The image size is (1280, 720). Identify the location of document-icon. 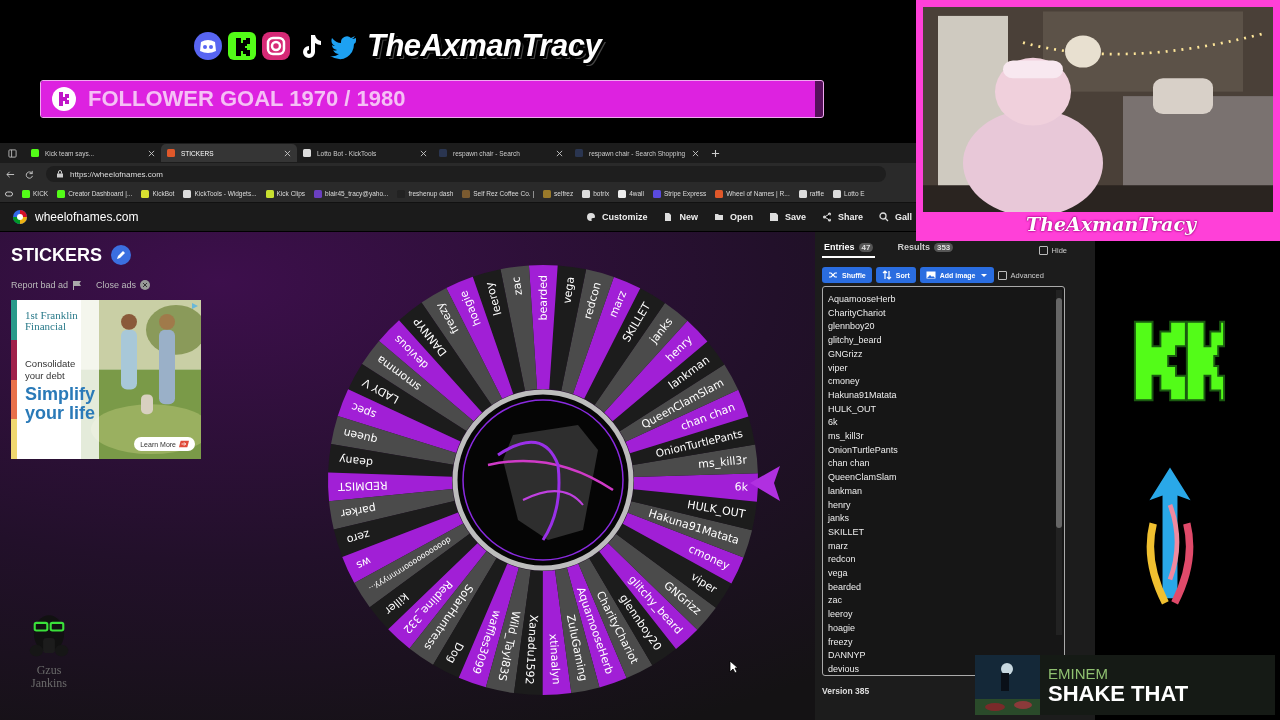
(668, 217).